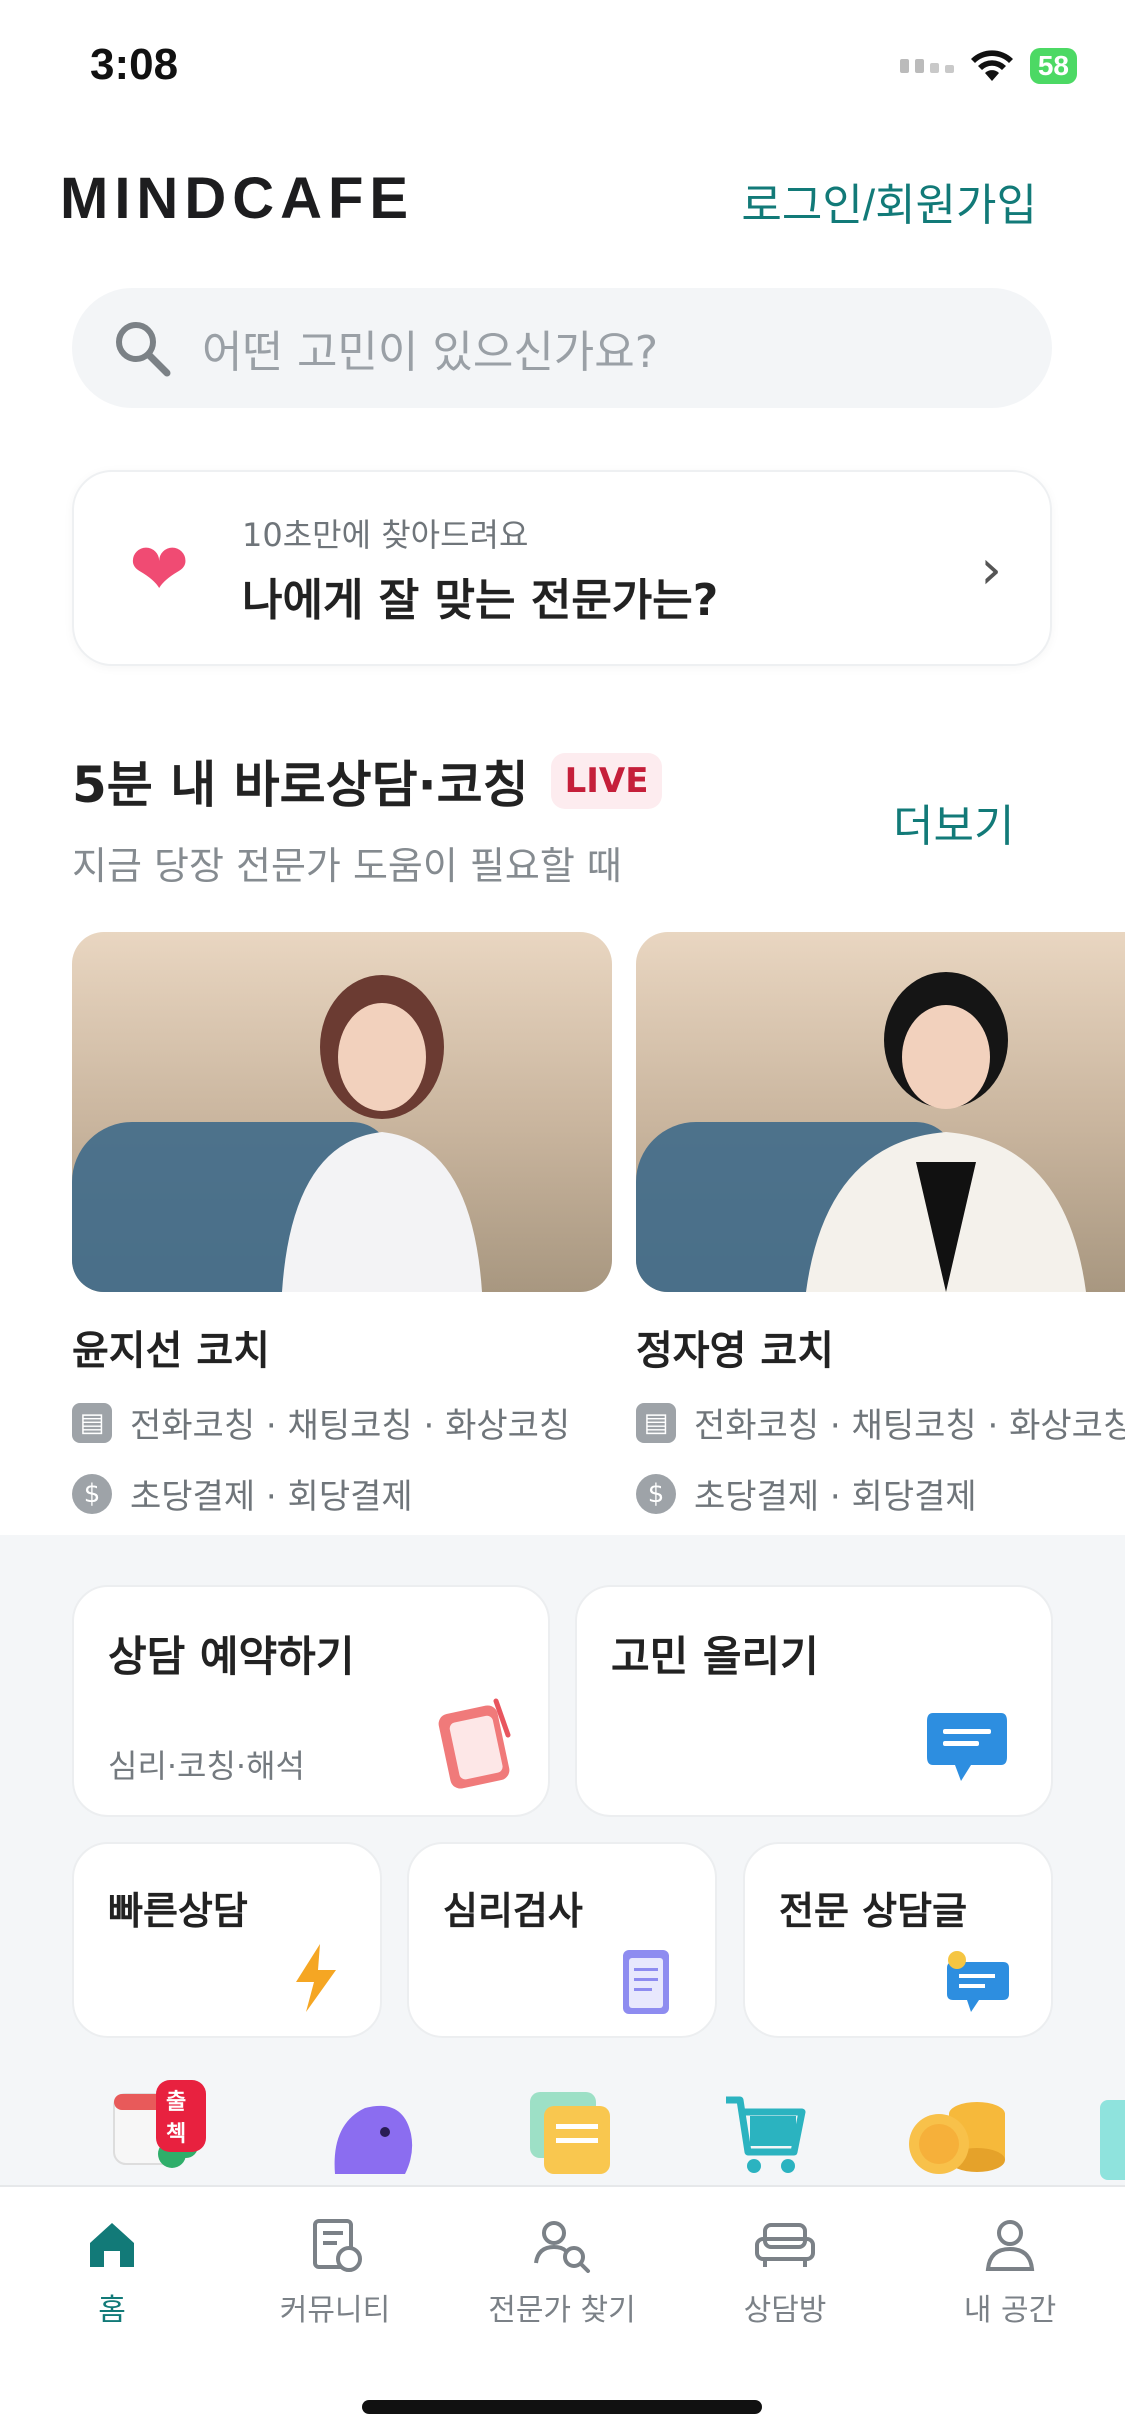 The image size is (1125, 2436). What do you see at coordinates (385, 535) in the screenshot?
I see `matching-subtitle: 10초만에 찾아드려요` at bounding box center [385, 535].